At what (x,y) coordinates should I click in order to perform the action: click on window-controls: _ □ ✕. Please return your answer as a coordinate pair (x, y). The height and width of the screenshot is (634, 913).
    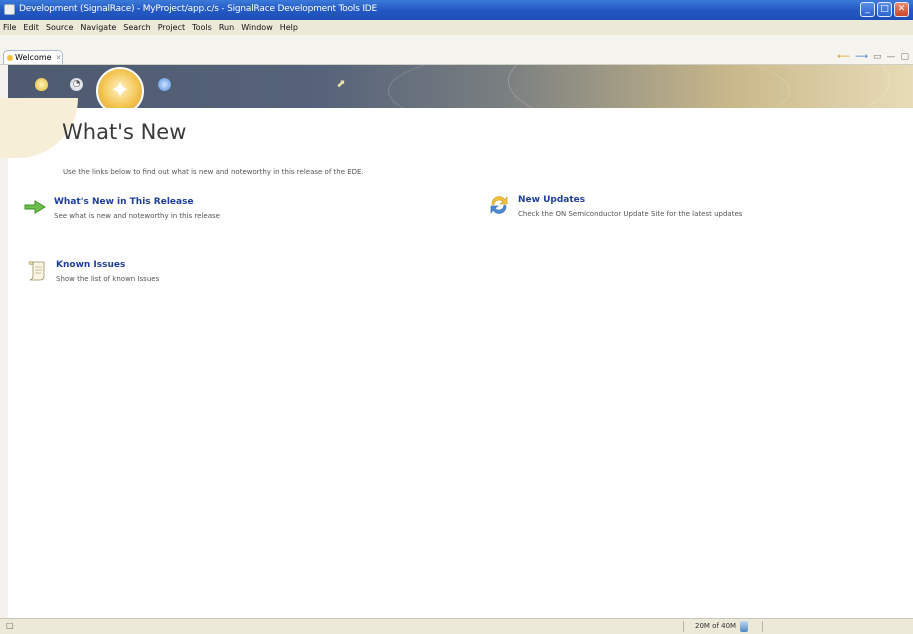
    Looking at the image, I should click on (884, 9).